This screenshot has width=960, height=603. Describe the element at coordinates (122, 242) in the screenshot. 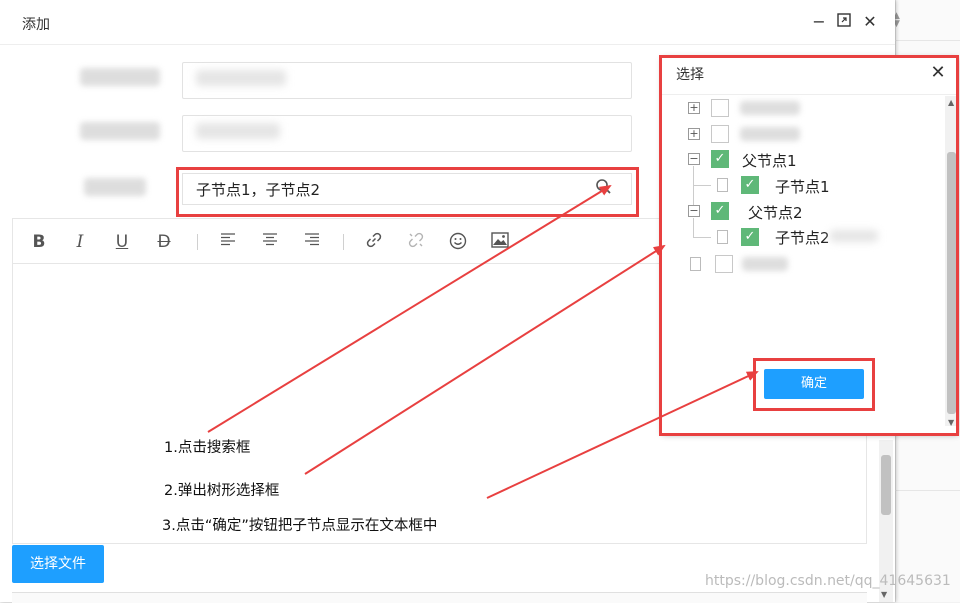

I see `underline-icon: U` at that location.